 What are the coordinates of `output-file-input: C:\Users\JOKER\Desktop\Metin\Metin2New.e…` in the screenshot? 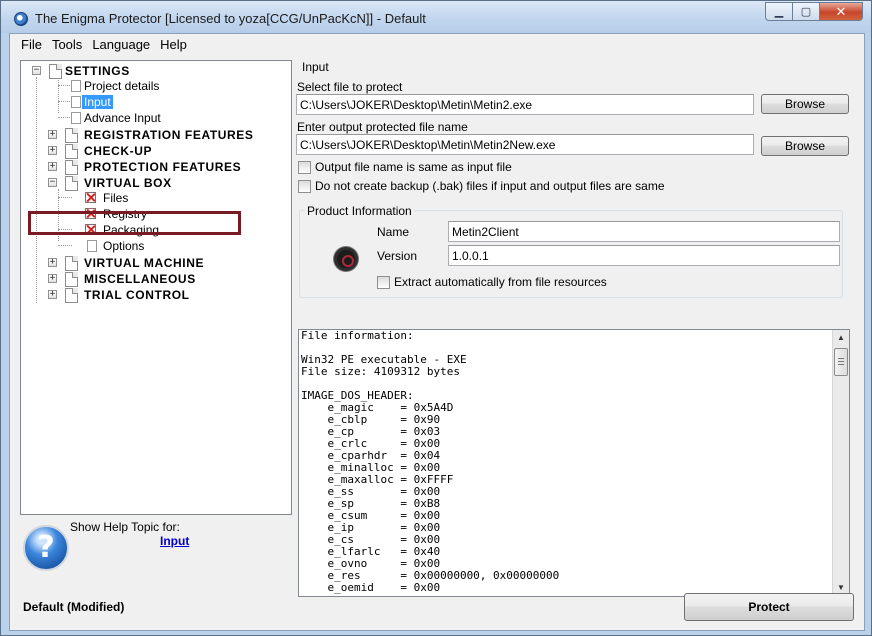 It's located at (525, 144).